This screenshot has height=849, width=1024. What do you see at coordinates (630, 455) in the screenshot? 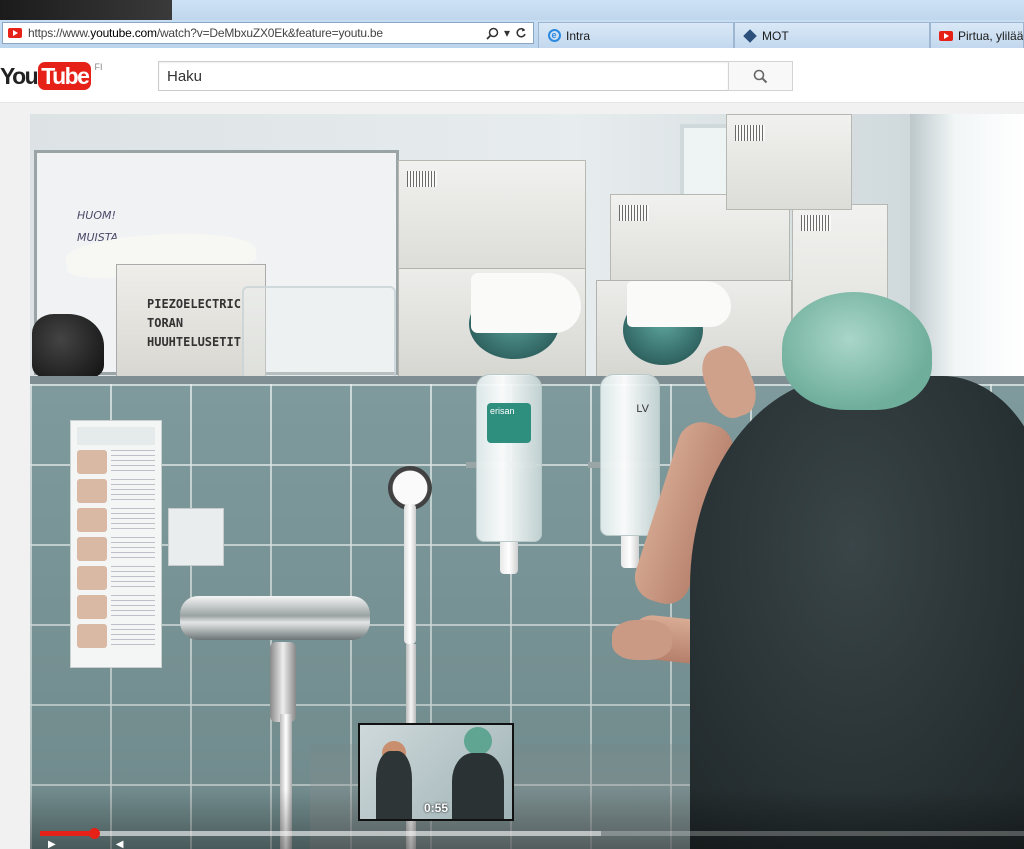
I see `scene-bottle: LV` at bounding box center [630, 455].